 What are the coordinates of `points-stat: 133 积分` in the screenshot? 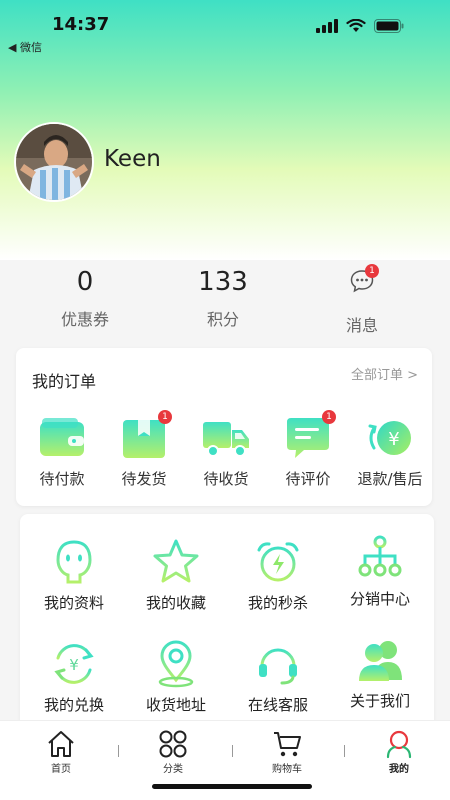 It's located at (223, 296).